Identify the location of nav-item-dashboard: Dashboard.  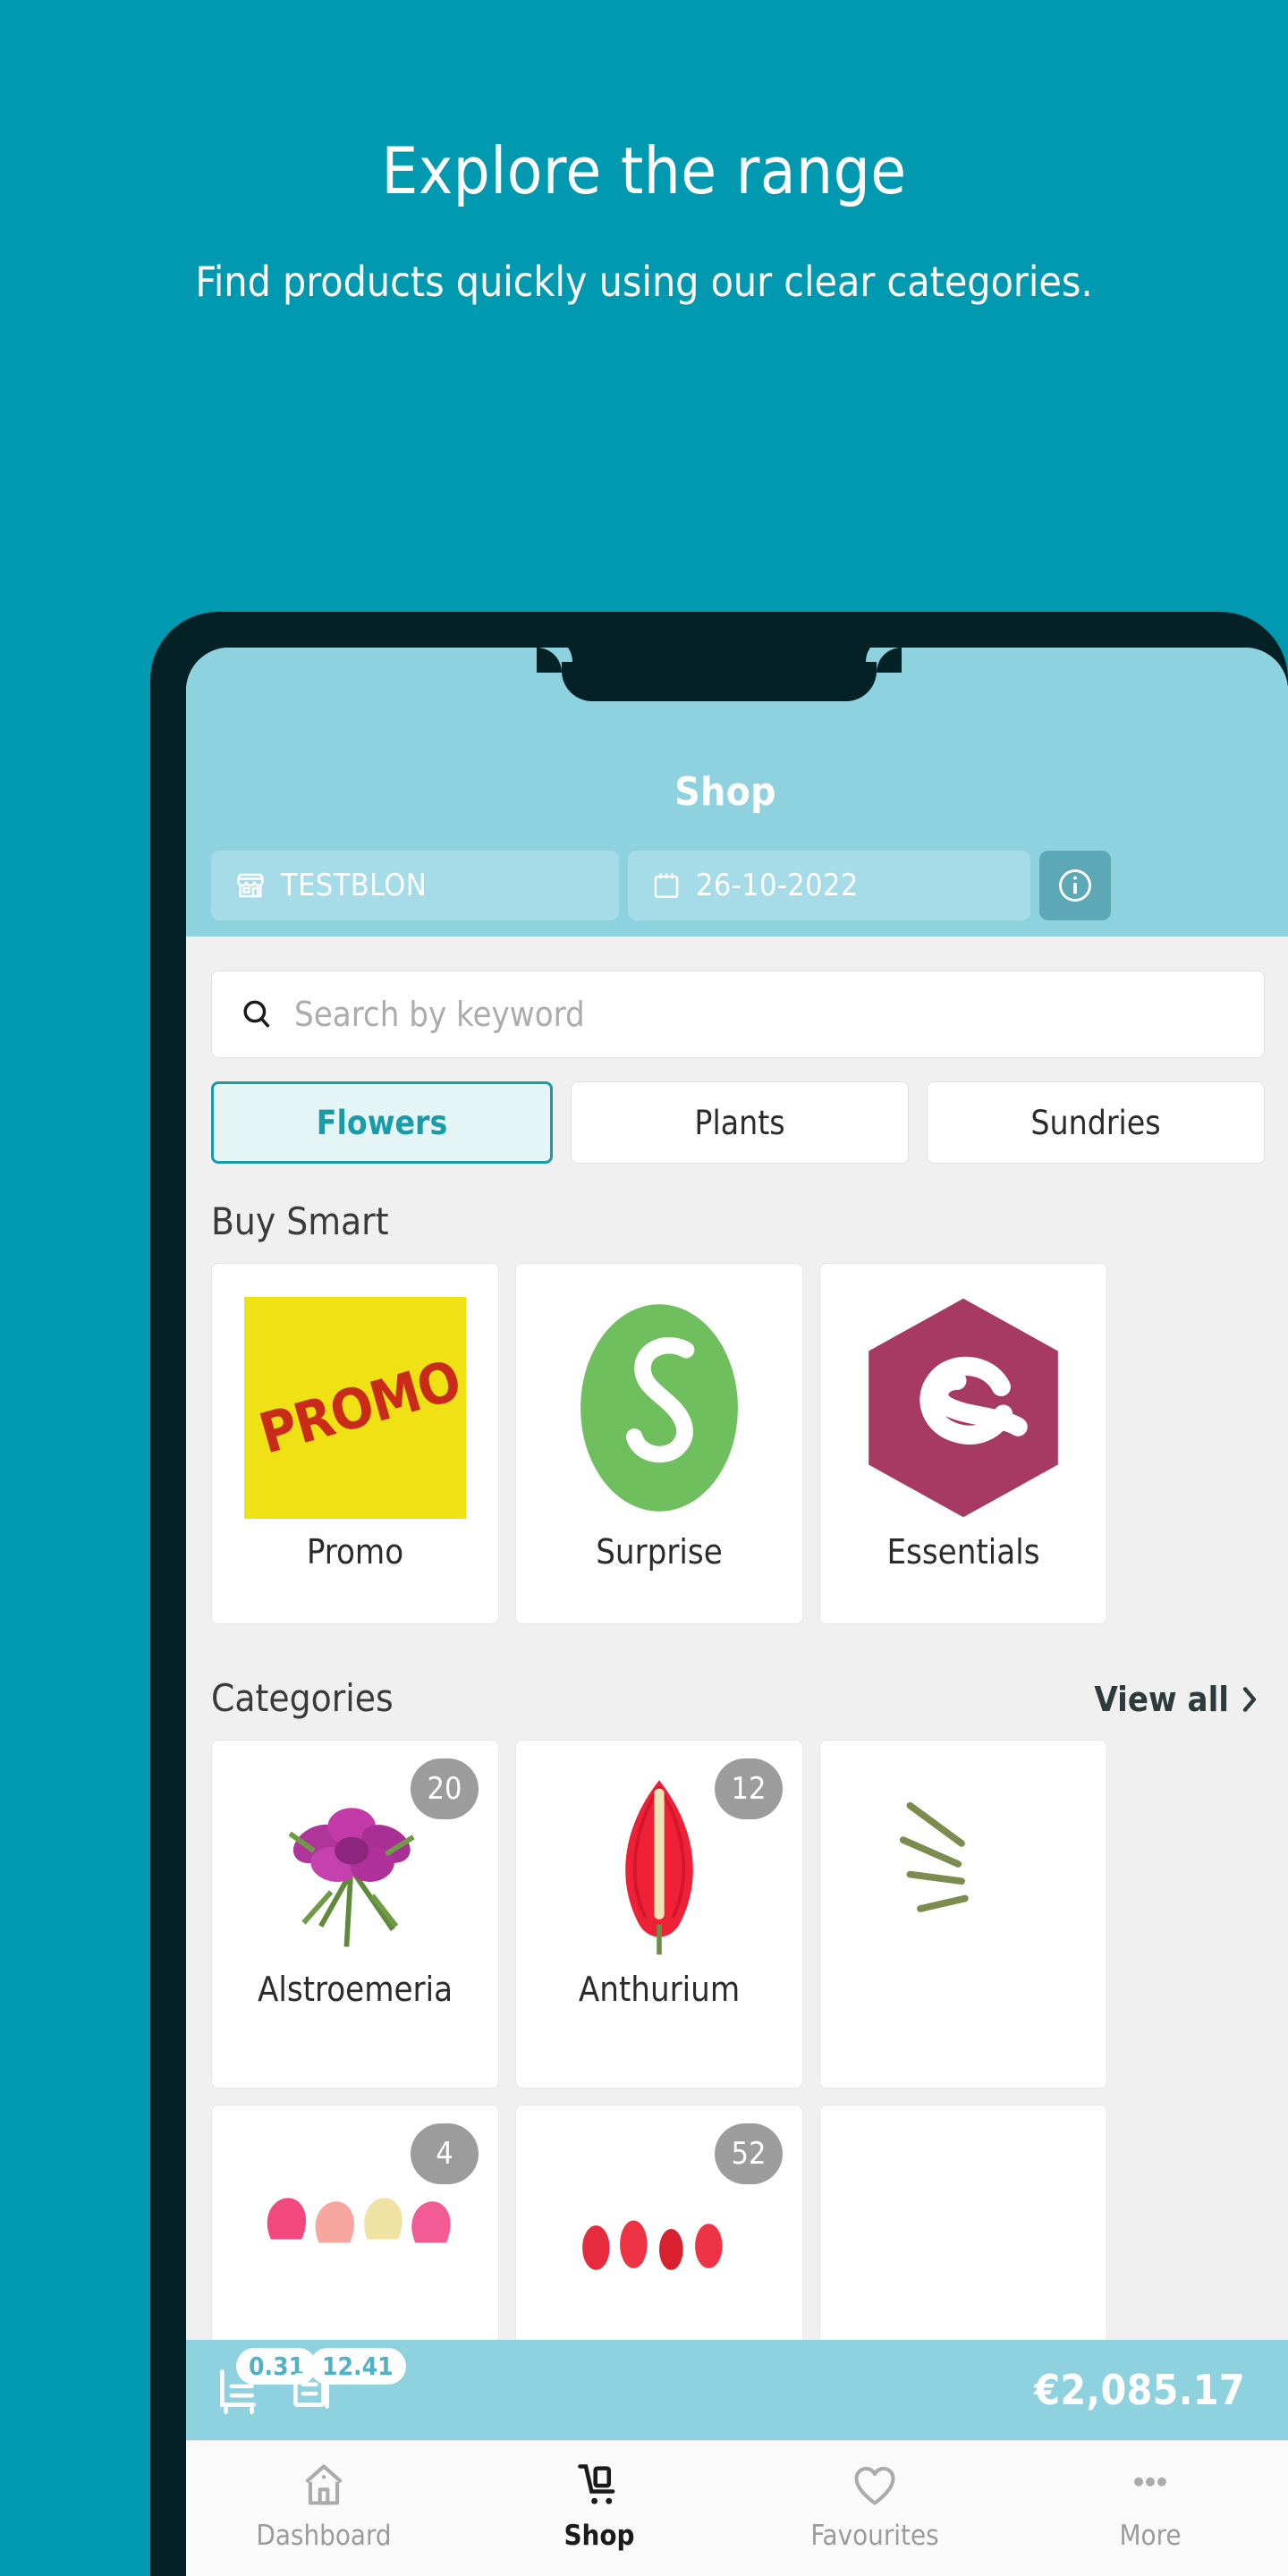
(324, 2506).